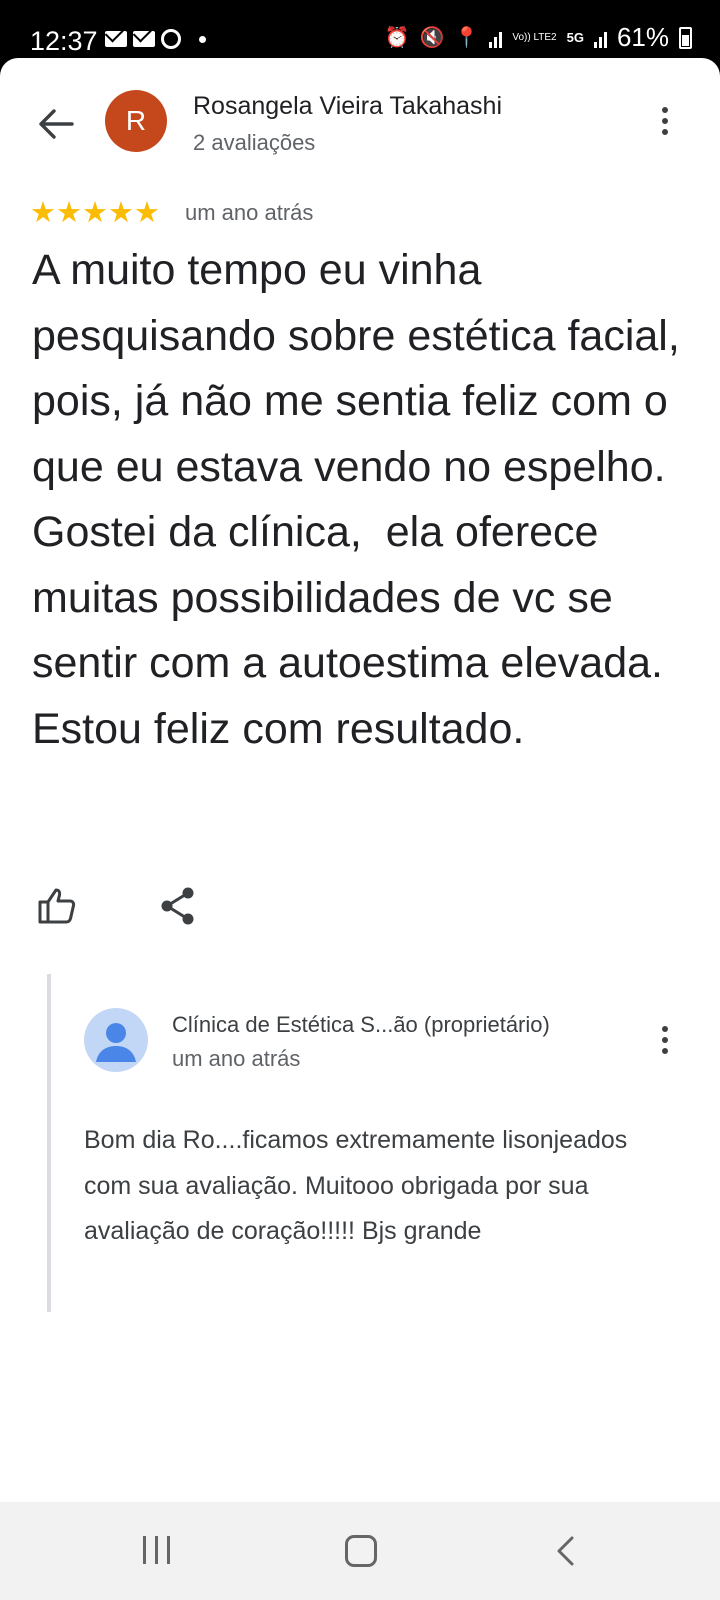 Image resolution: width=720 pixels, height=1600 pixels. I want to click on status-time: 12:37, so click(64, 41).